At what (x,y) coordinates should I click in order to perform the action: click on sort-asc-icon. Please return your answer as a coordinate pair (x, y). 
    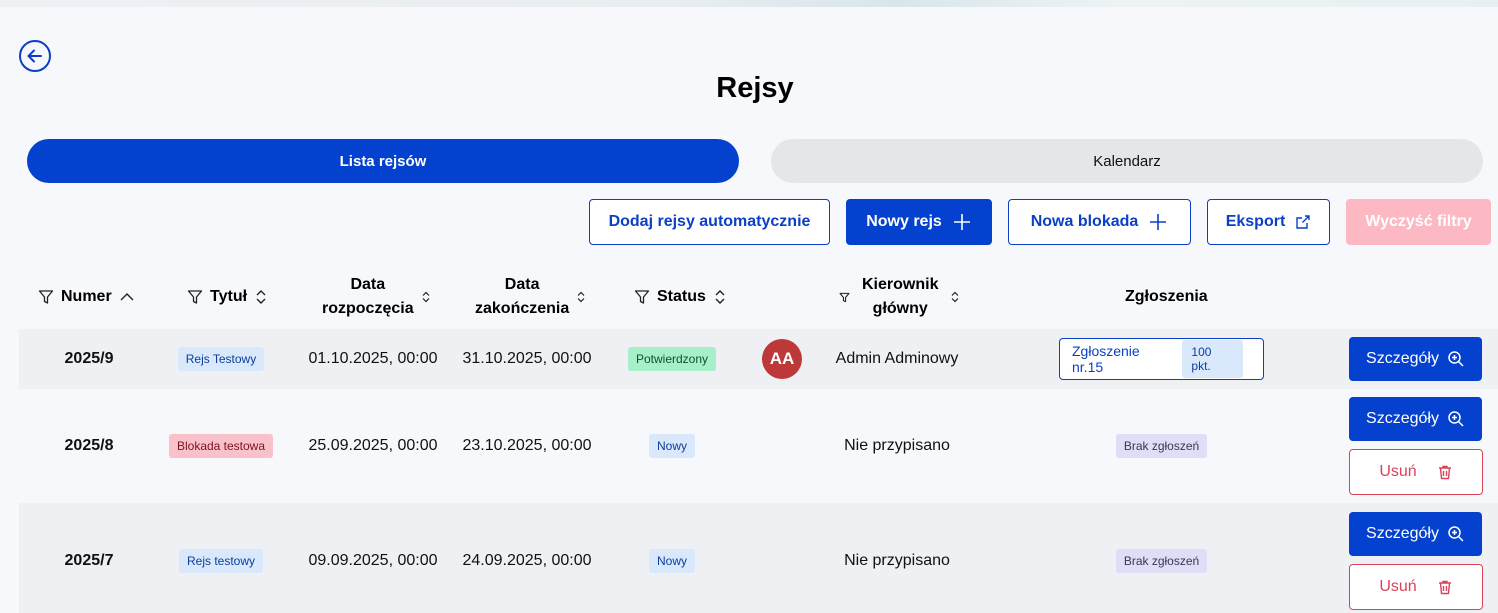
    Looking at the image, I should click on (127, 297).